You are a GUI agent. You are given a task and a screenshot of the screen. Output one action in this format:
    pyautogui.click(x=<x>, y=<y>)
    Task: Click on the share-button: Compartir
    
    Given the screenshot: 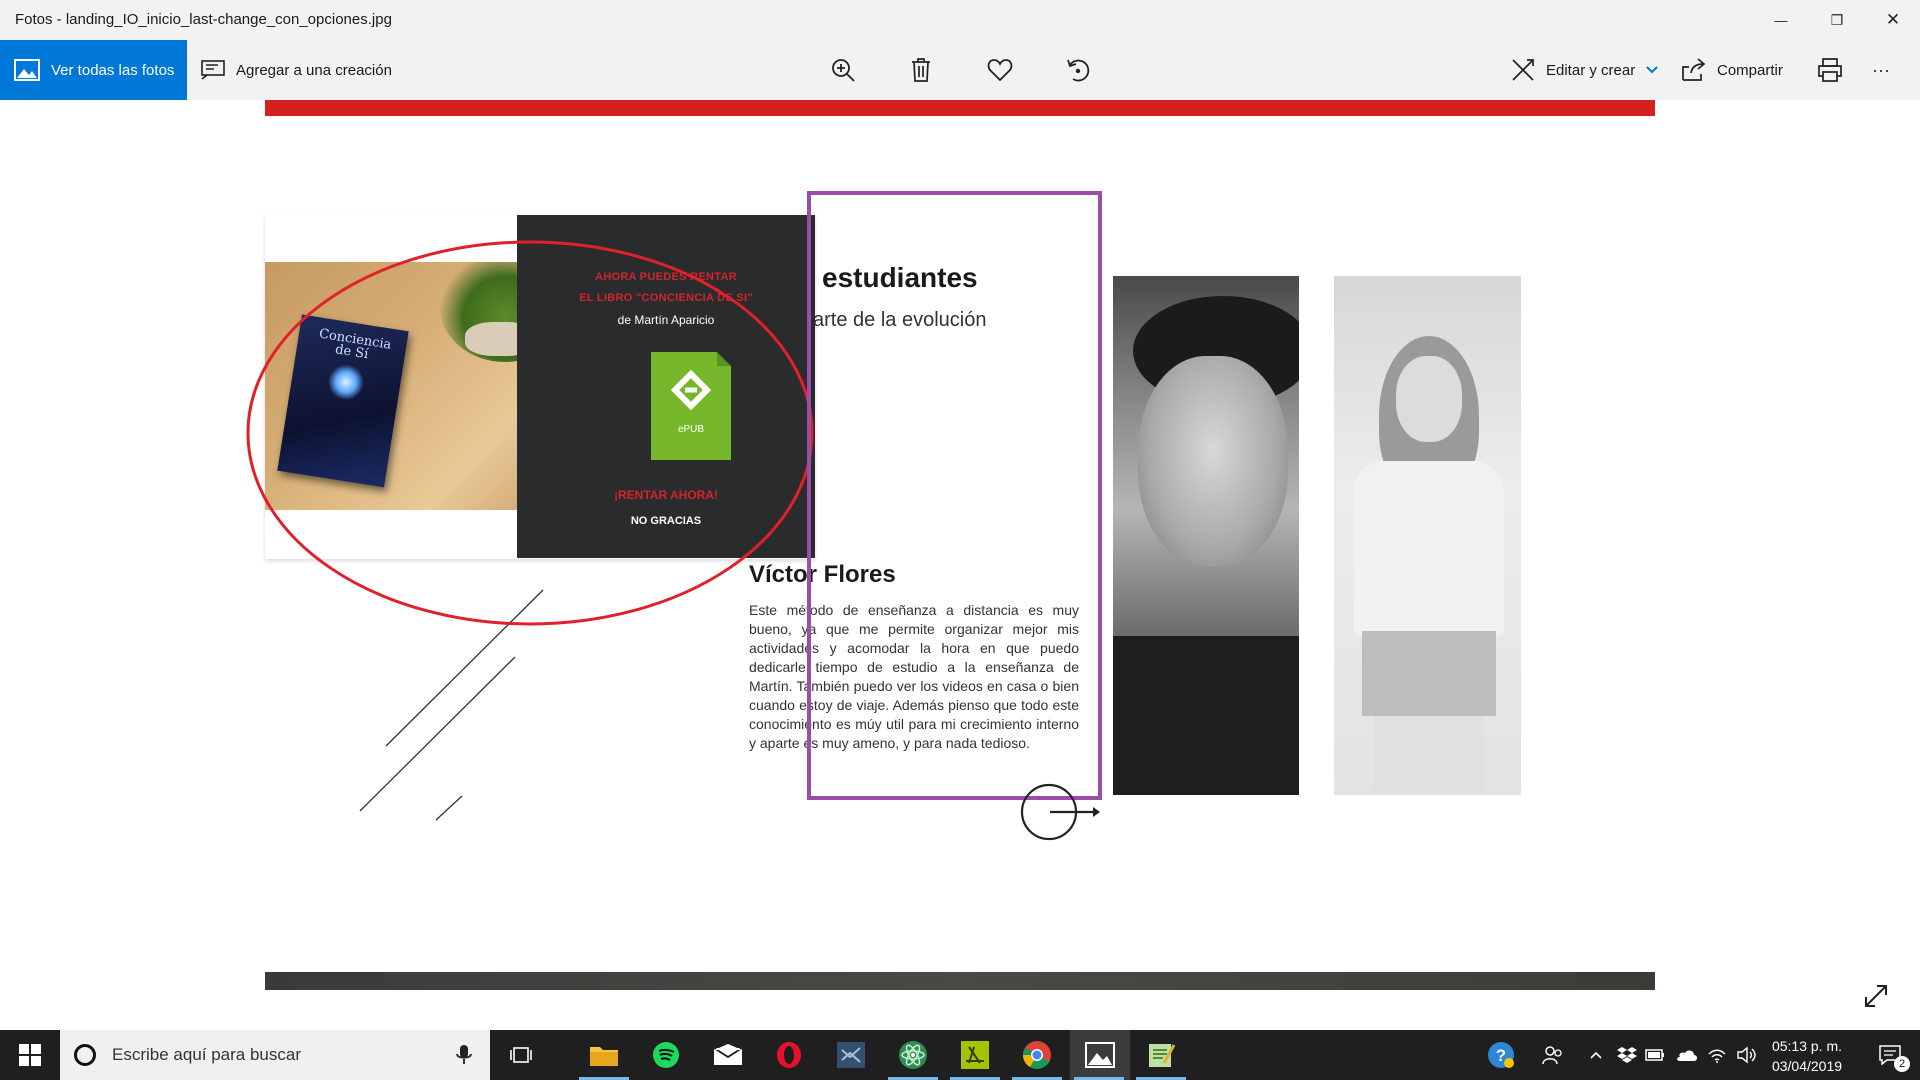 What is the action you would take?
    pyautogui.click(x=1732, y=70)
    